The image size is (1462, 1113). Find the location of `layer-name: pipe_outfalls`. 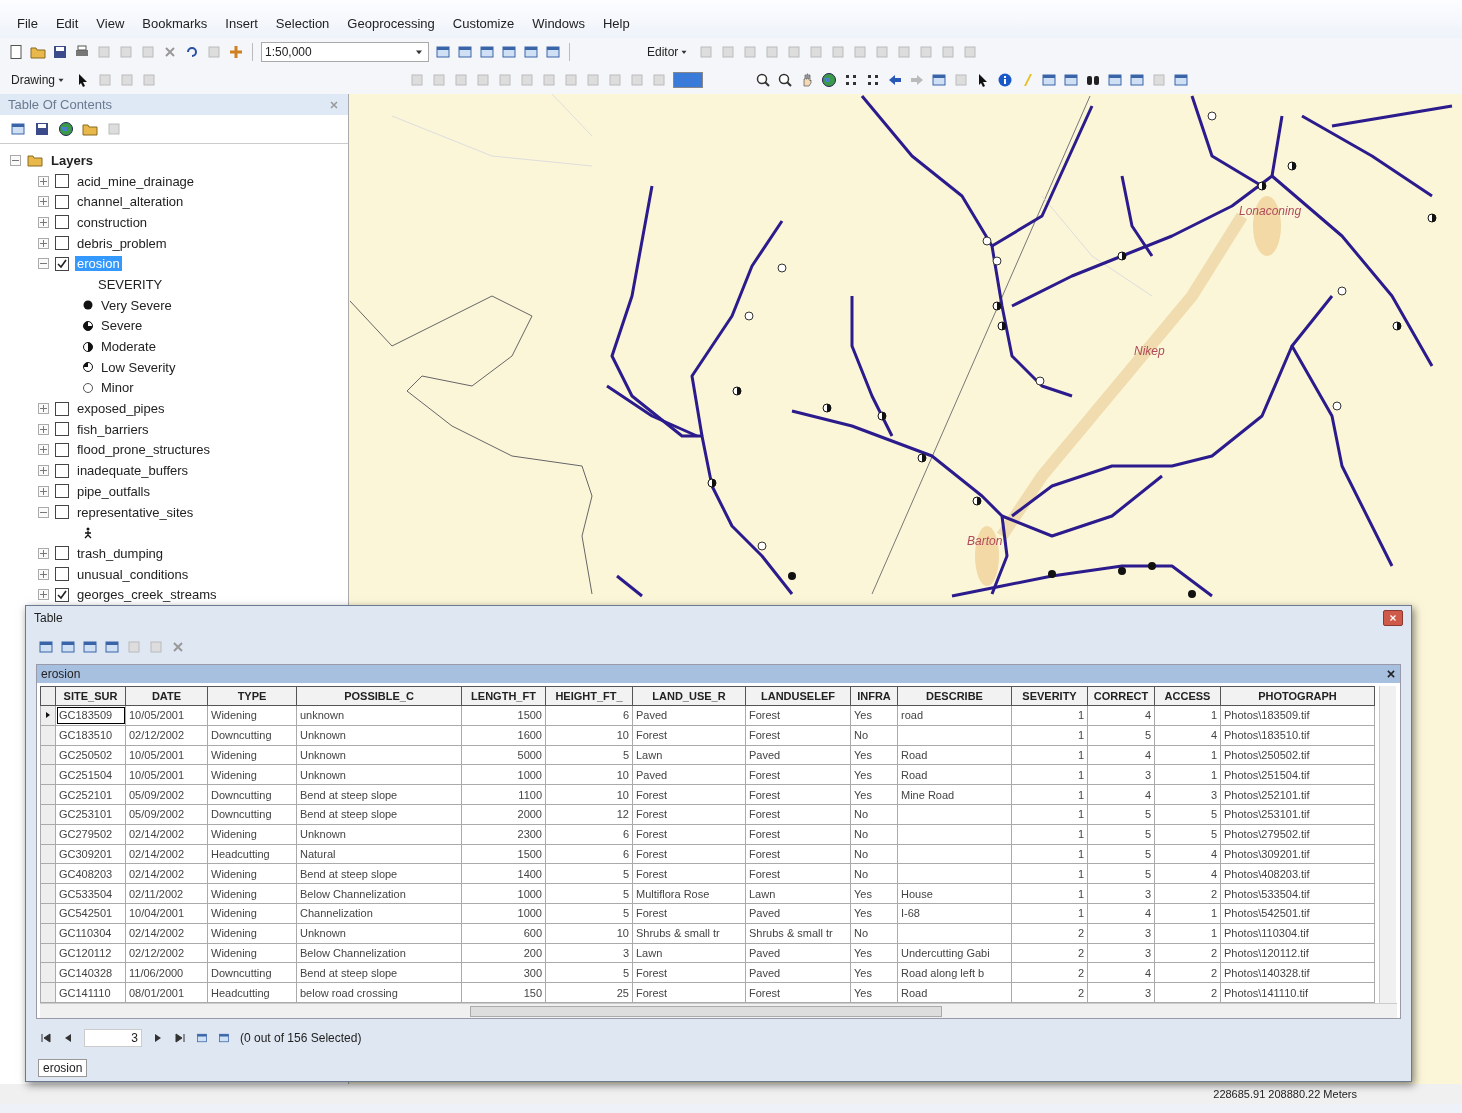

layer-name: pipe_outfalls is located at coordinates (113, 491).